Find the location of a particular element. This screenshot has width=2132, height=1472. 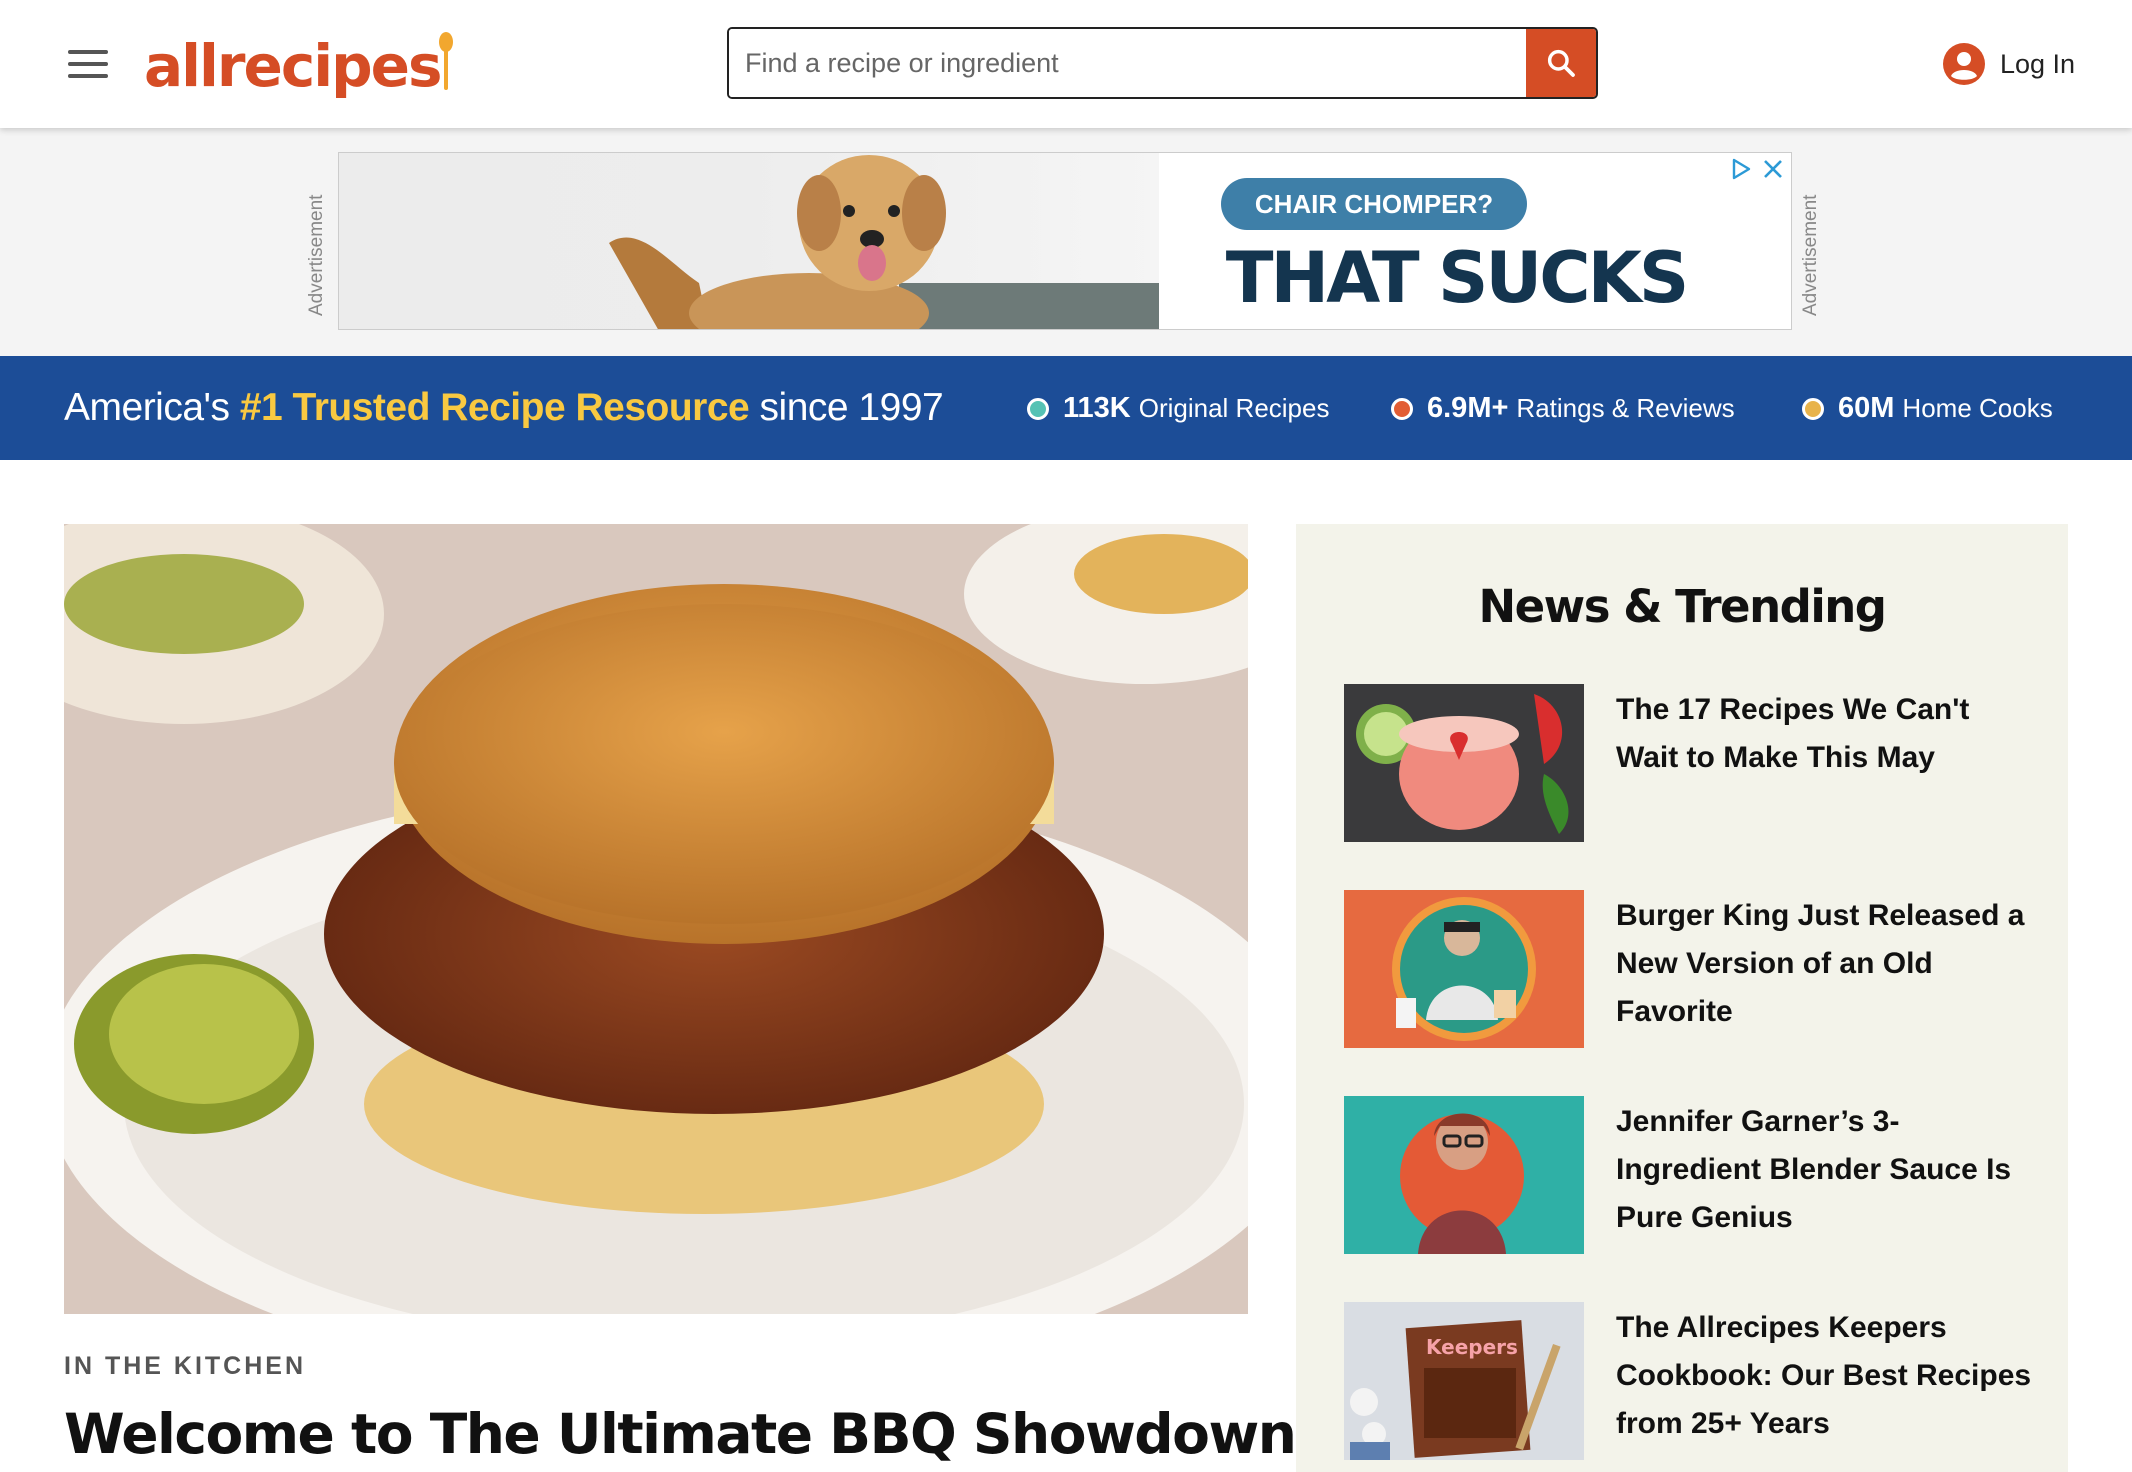

user-avatar-icon is located at coordinates (1964, 64).